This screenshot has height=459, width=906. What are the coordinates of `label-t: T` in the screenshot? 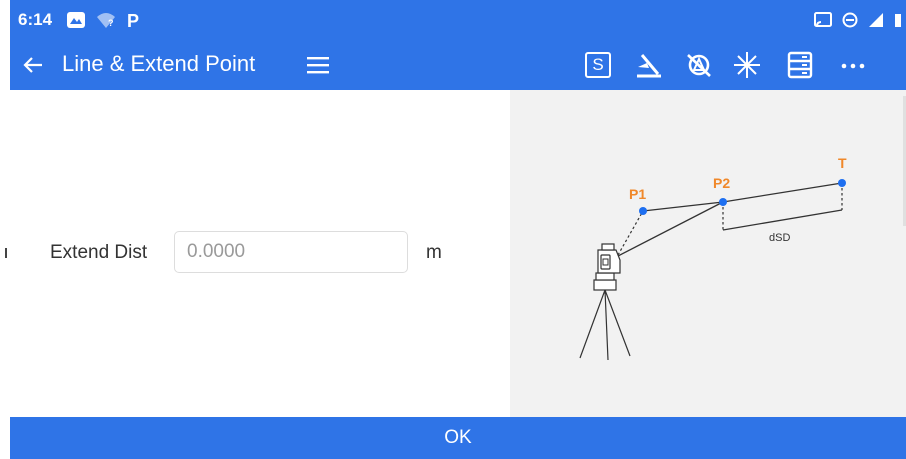 It's located at (842, 163).